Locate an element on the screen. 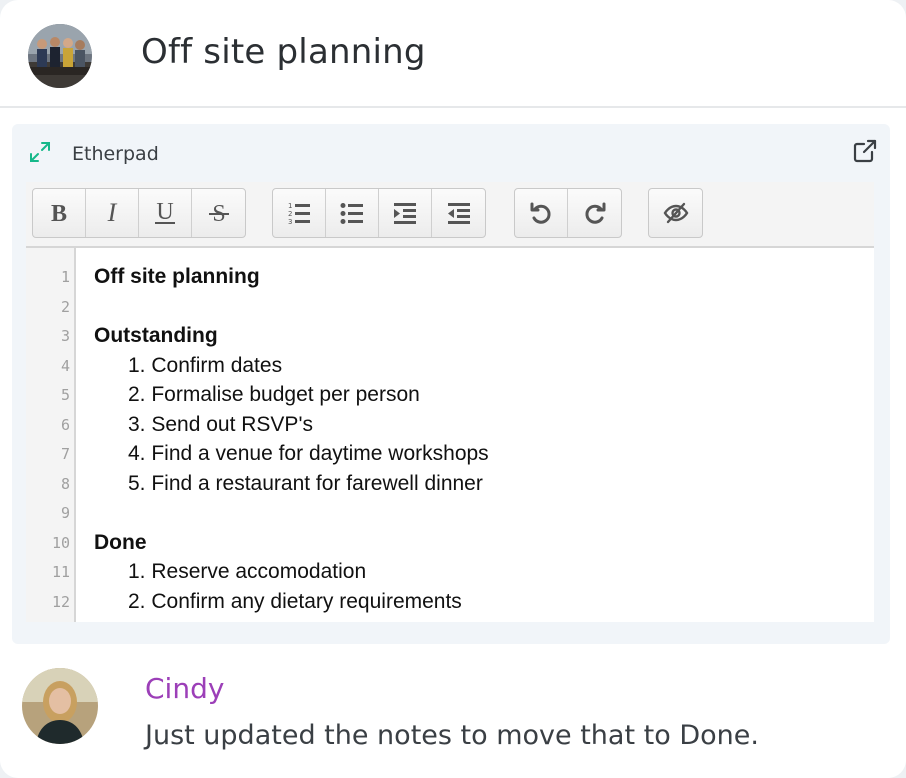 The width and height of the screenshot is (906, 778). bullet-list-icon is located at coordinates (351, 213).